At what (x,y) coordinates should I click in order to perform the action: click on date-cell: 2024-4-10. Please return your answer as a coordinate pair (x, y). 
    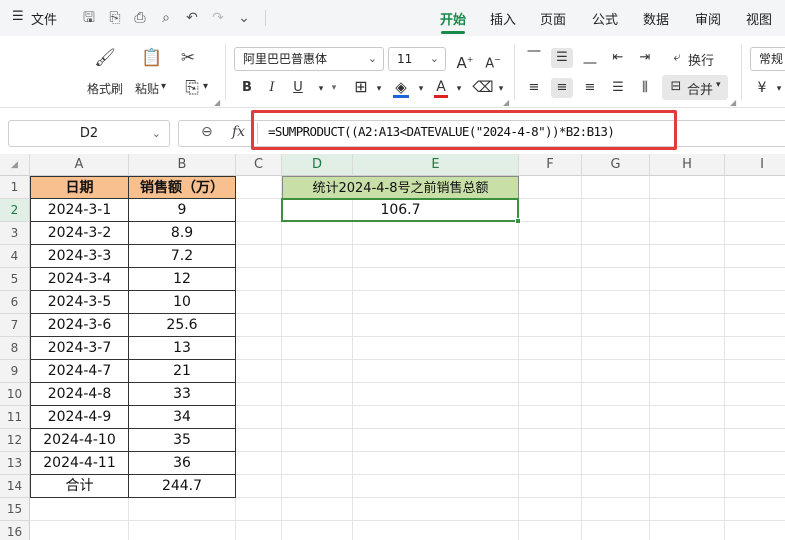
    Looking at the image, I should click on (79, 440).